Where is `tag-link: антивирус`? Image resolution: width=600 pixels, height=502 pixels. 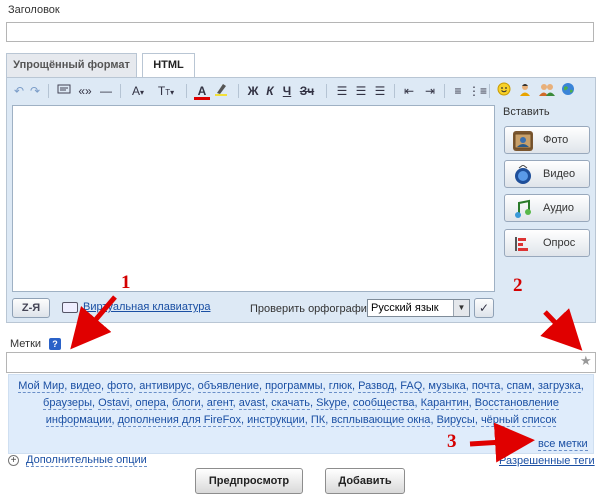
tag-link: антивирус is located at coordinates (165, 386).